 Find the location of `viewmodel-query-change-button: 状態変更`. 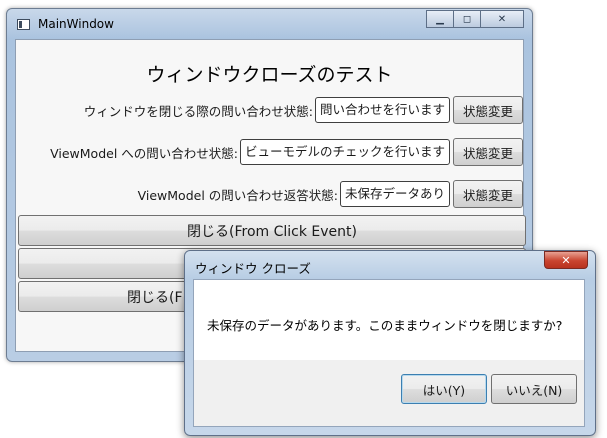

viewmodel-query-change-button: 状態変更 is located at coordinates (488, 152).